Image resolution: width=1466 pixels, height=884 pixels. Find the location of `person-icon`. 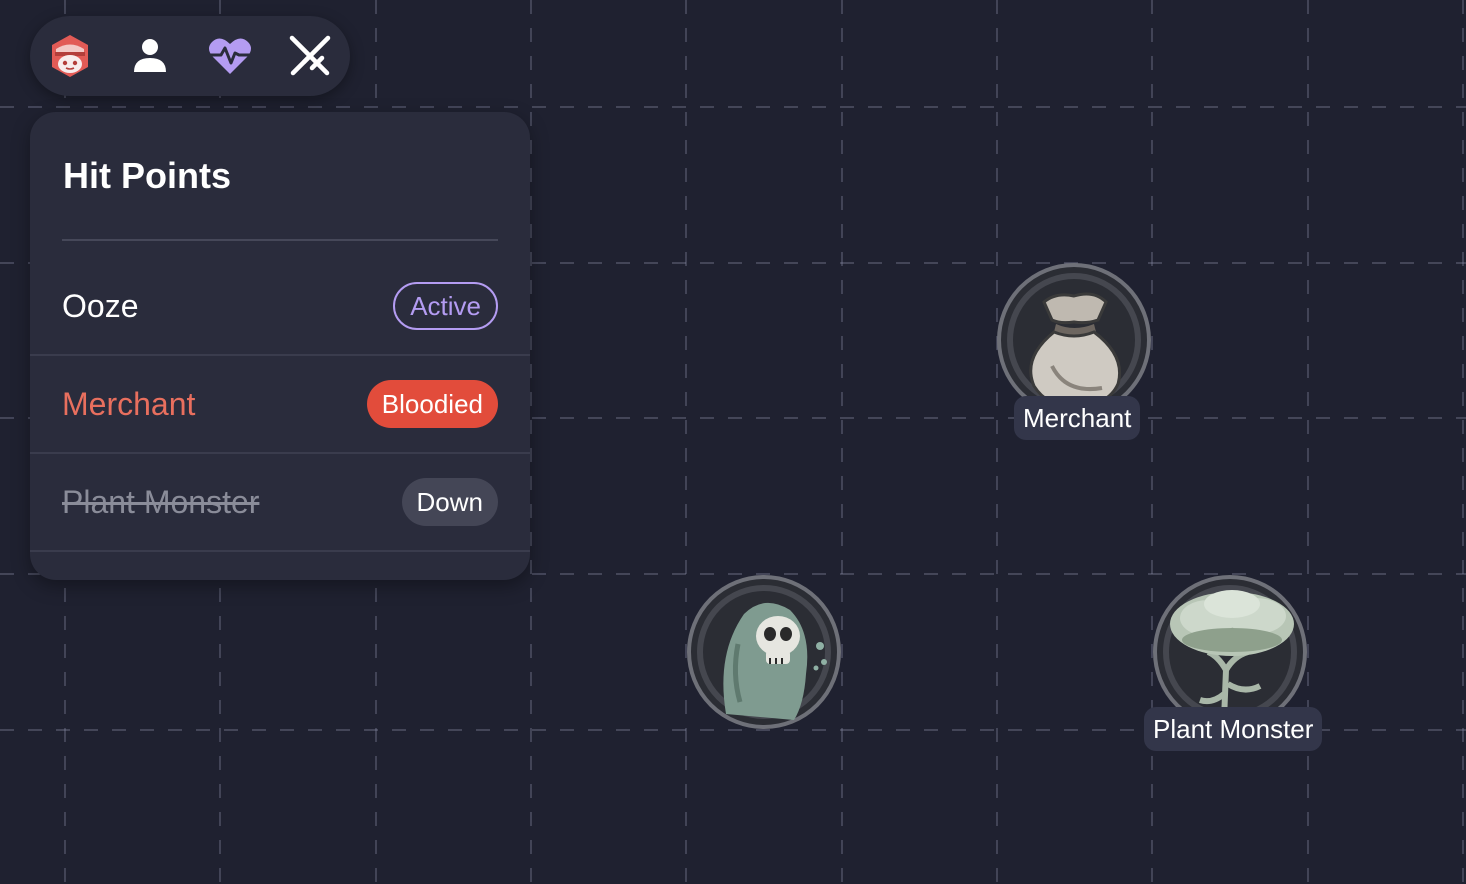

person-icon is located at coordinates (150, 55).